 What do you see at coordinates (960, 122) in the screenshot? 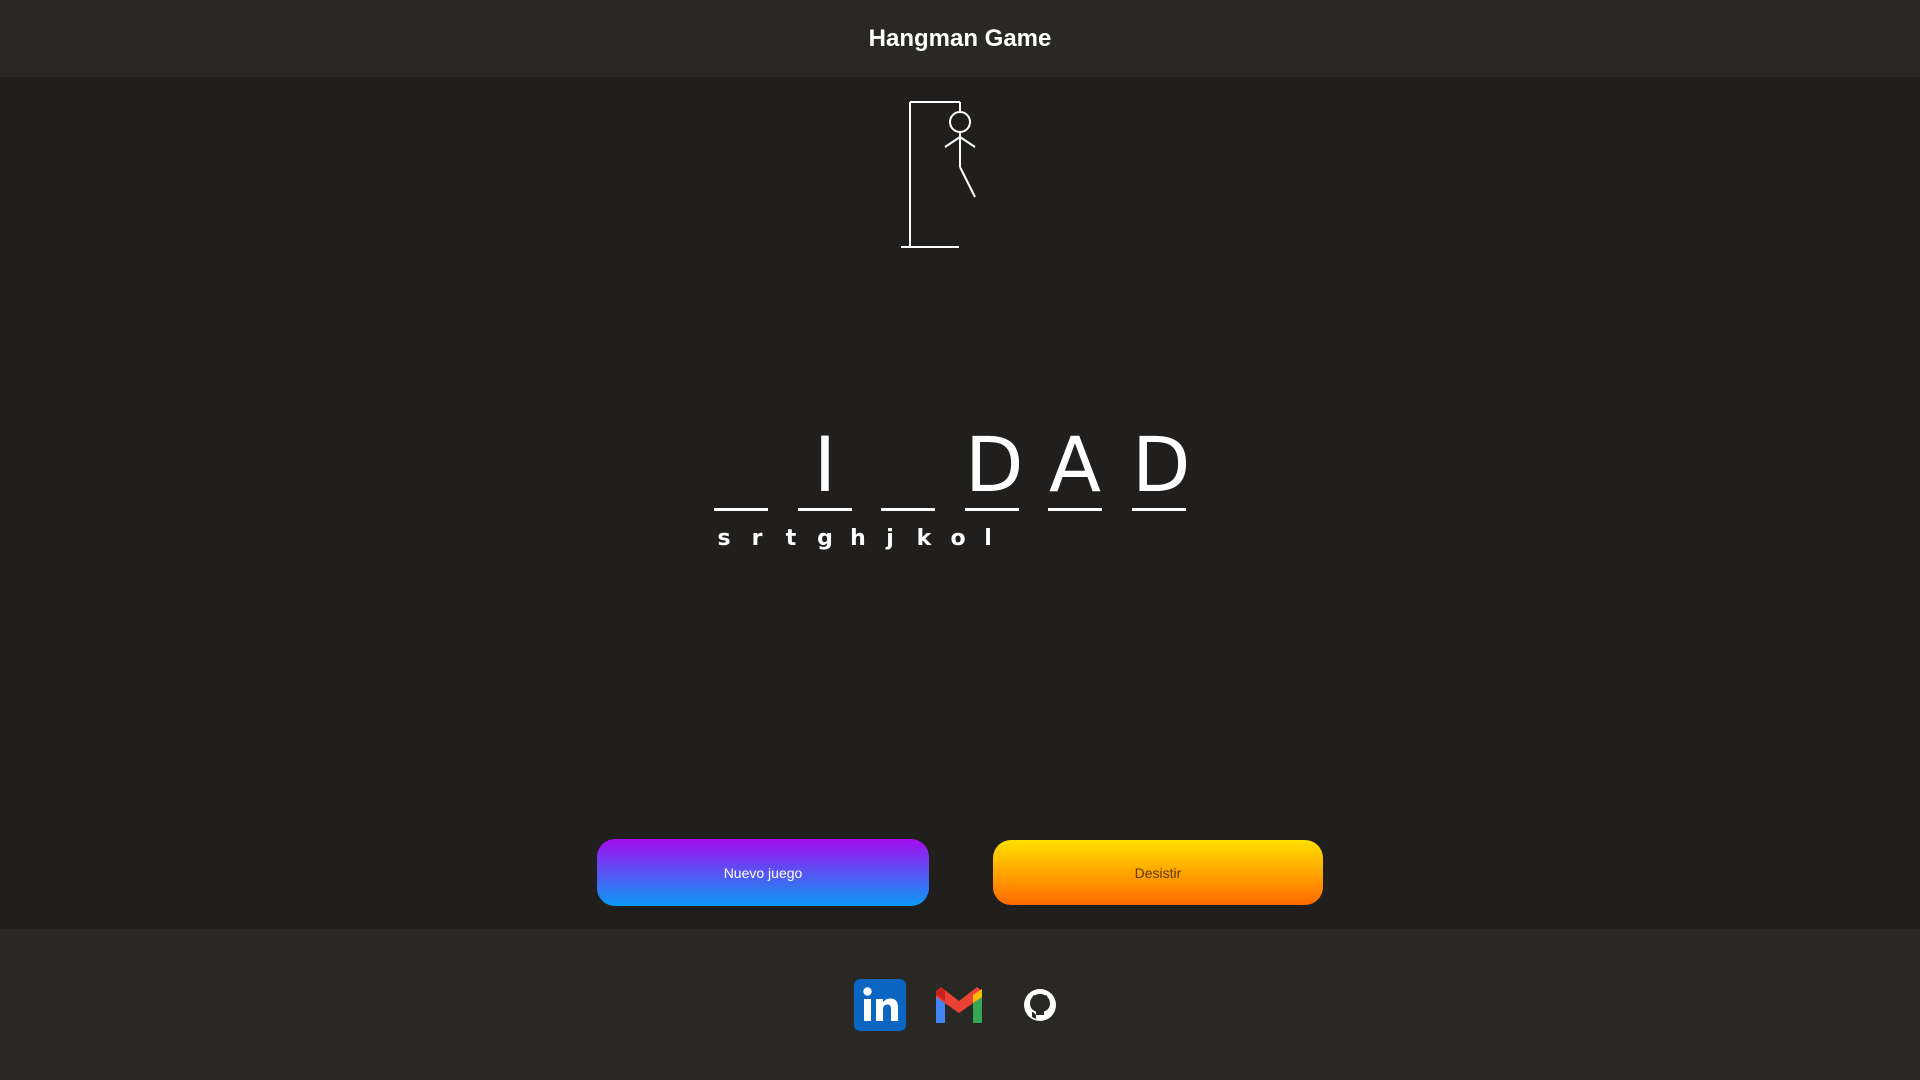
I see `hangman-head` at bounding box center [960, 122].